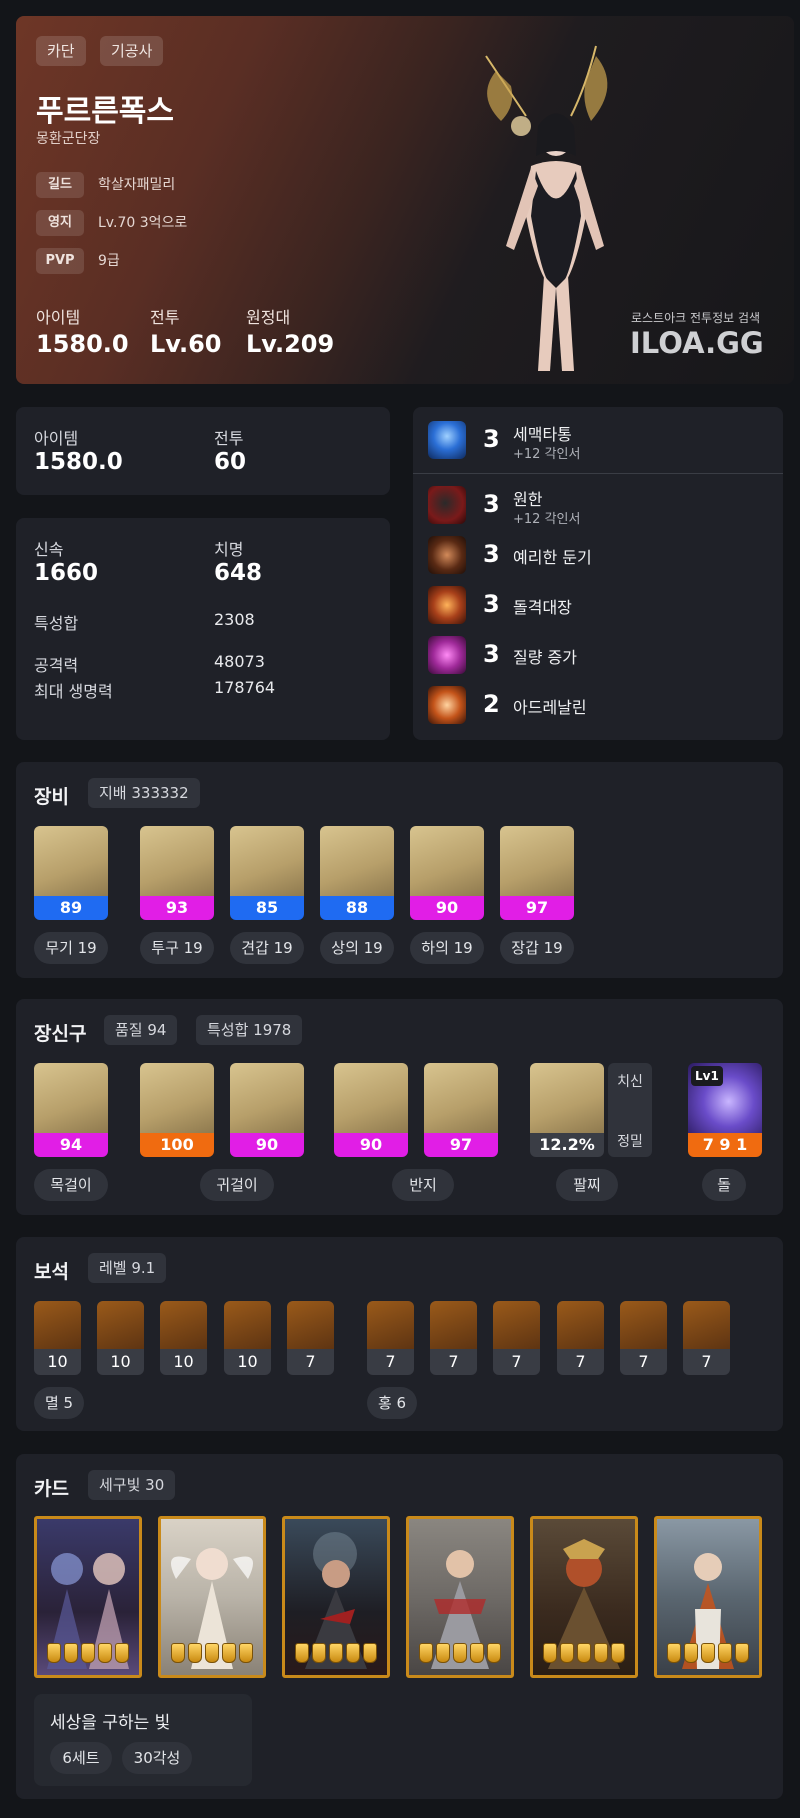  What do you see at coordinates (461, 1110) in the screenshot?
I see `ring-slot-2: 97` at bounding box center [461, 1110].